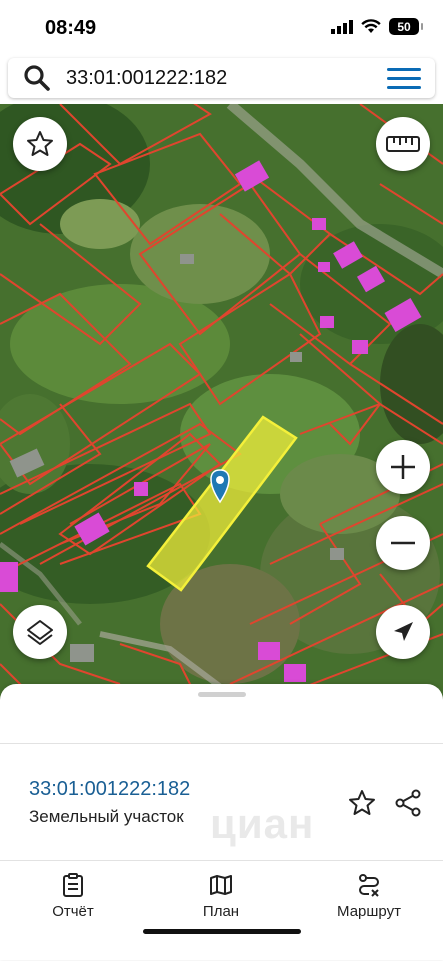 The width and height of the screenshot is (443, 961). Describe the element at coordinates (221, 896) in the screenshot. I see `tab-plan: План` at that location.